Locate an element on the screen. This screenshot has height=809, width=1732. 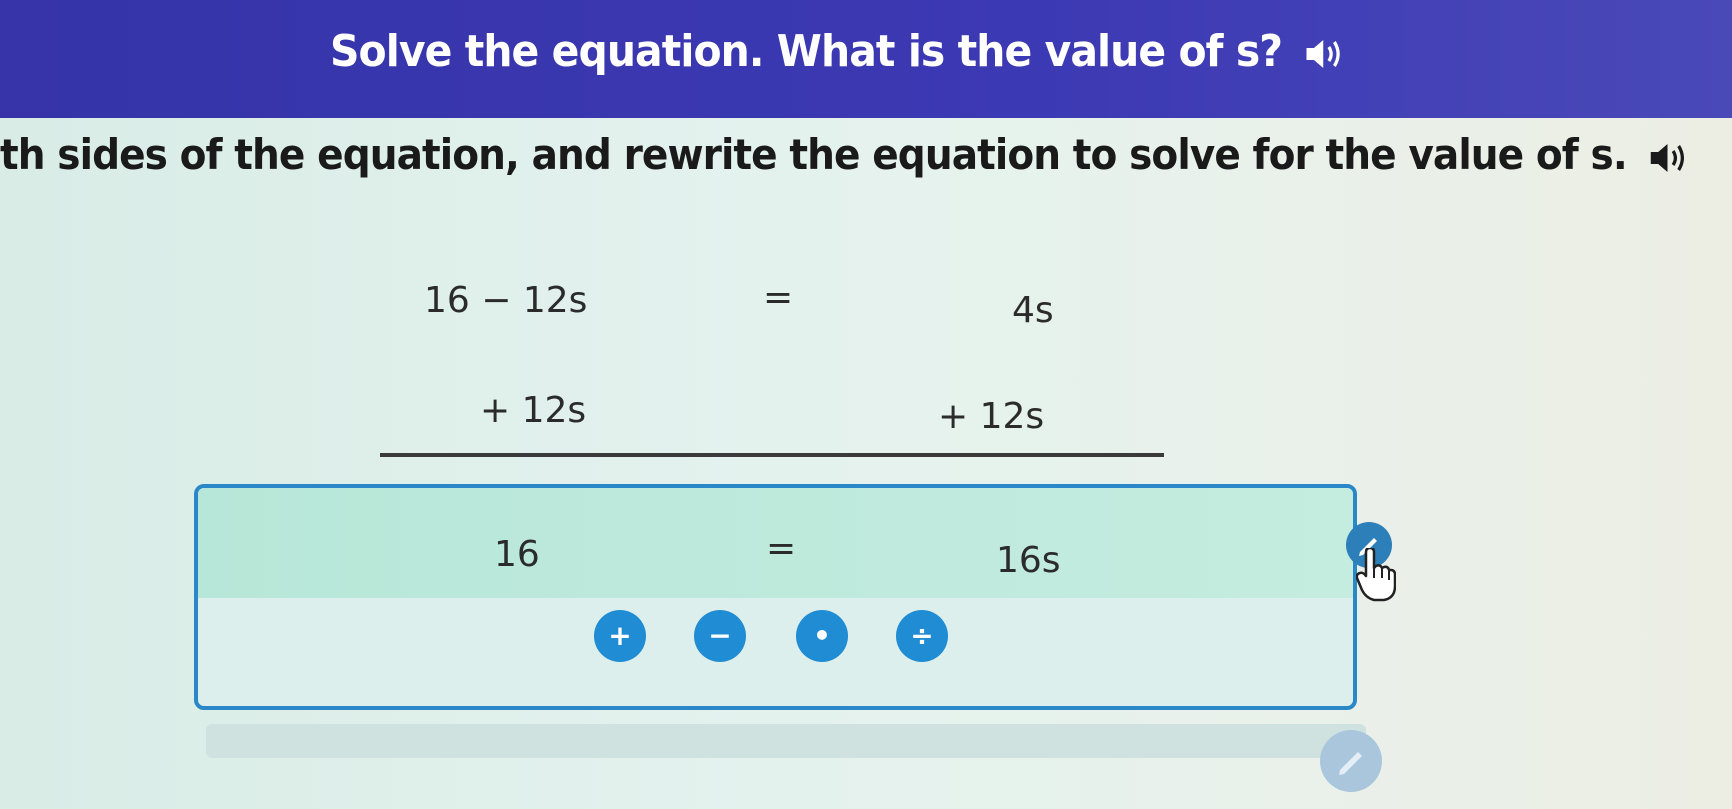
next-step-placeholder is located at coordinates (786, 741).